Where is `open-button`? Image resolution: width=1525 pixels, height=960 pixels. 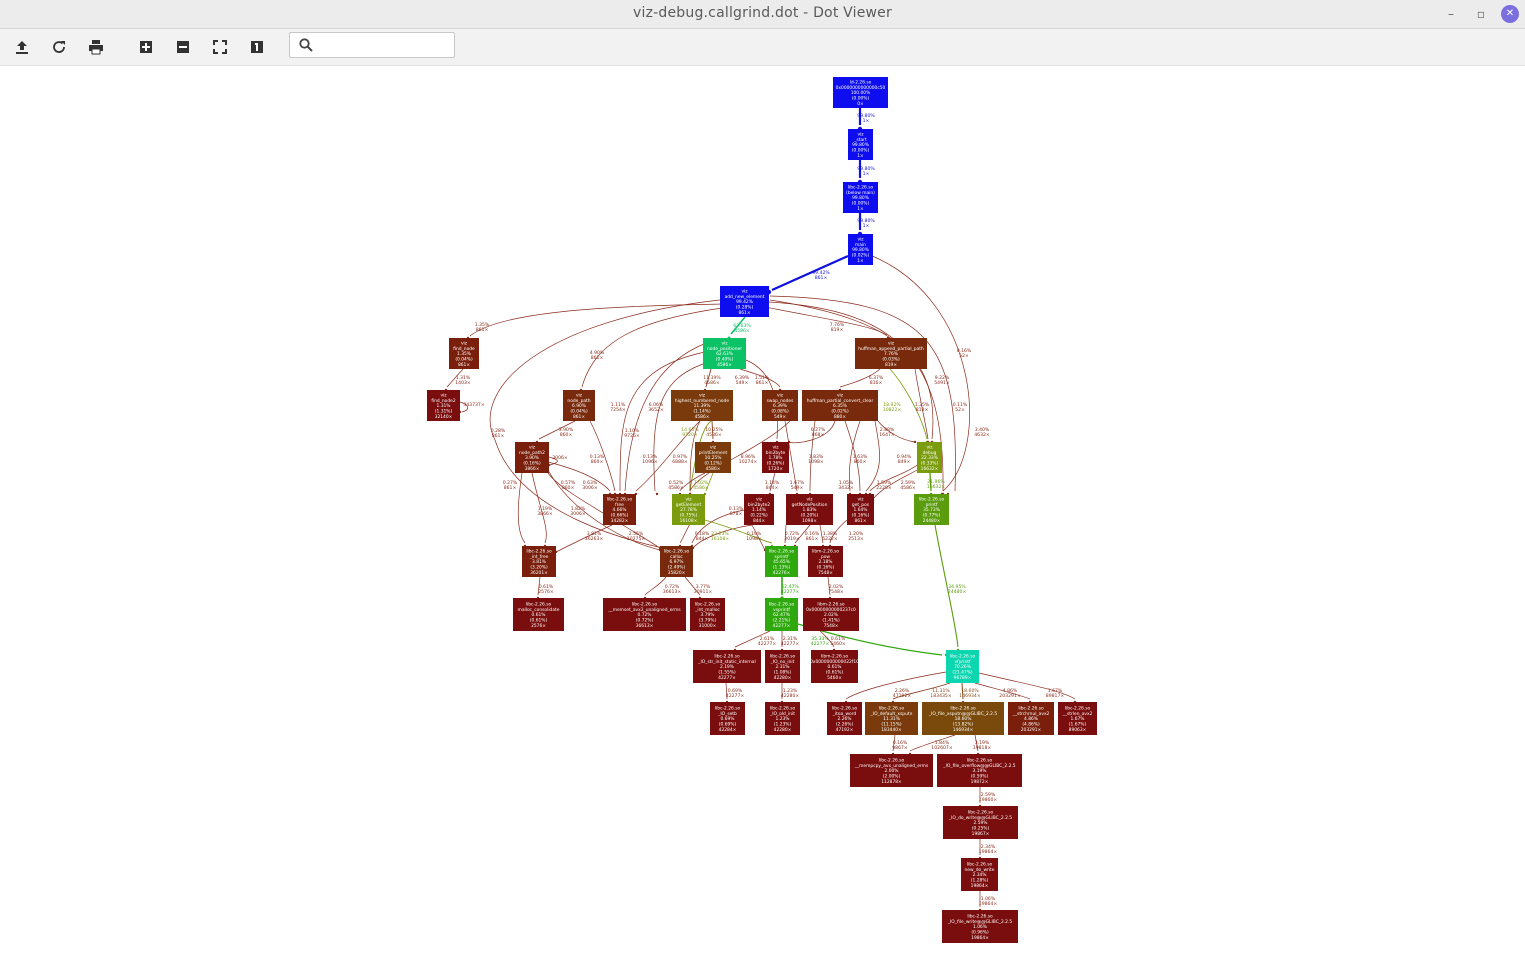 open-button is located at coordinates (22, 47).